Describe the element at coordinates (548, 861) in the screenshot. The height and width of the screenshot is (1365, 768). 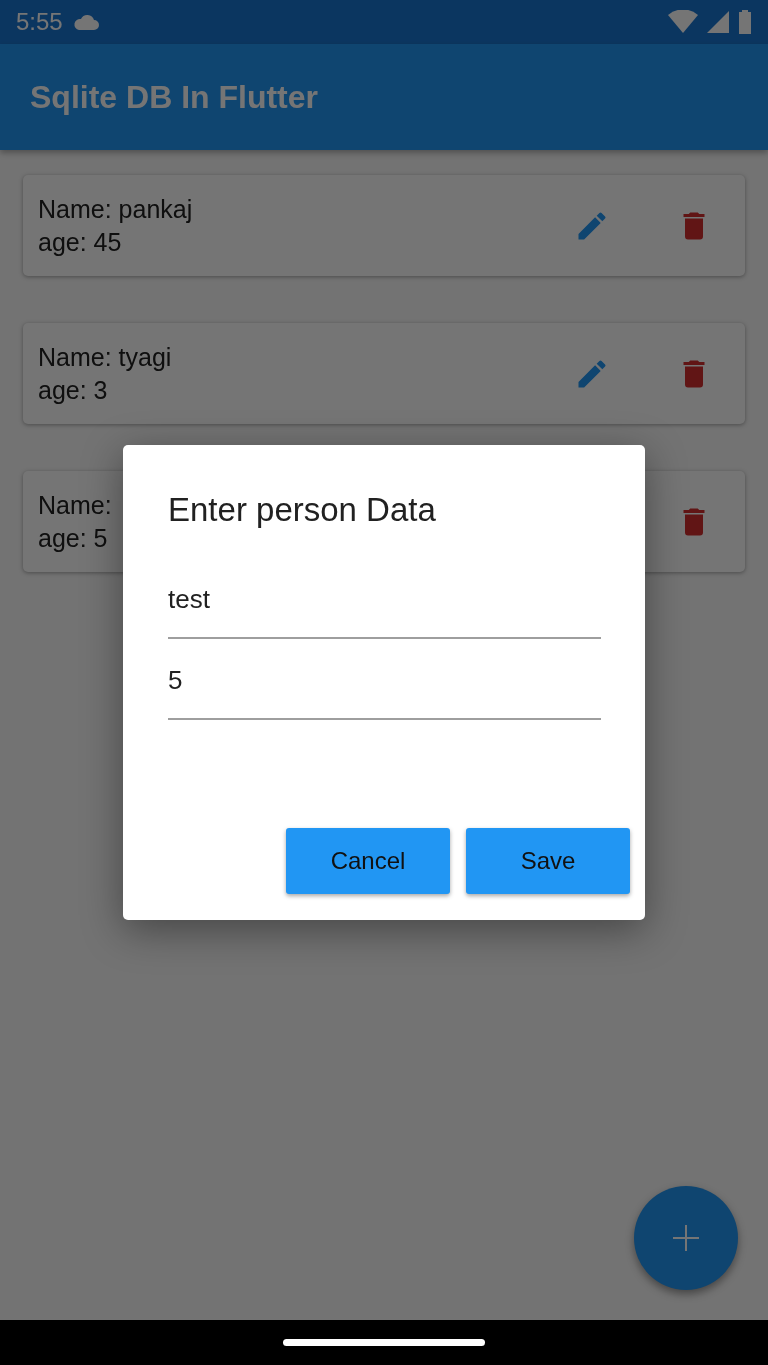
I see `save-button: Save` at that location.